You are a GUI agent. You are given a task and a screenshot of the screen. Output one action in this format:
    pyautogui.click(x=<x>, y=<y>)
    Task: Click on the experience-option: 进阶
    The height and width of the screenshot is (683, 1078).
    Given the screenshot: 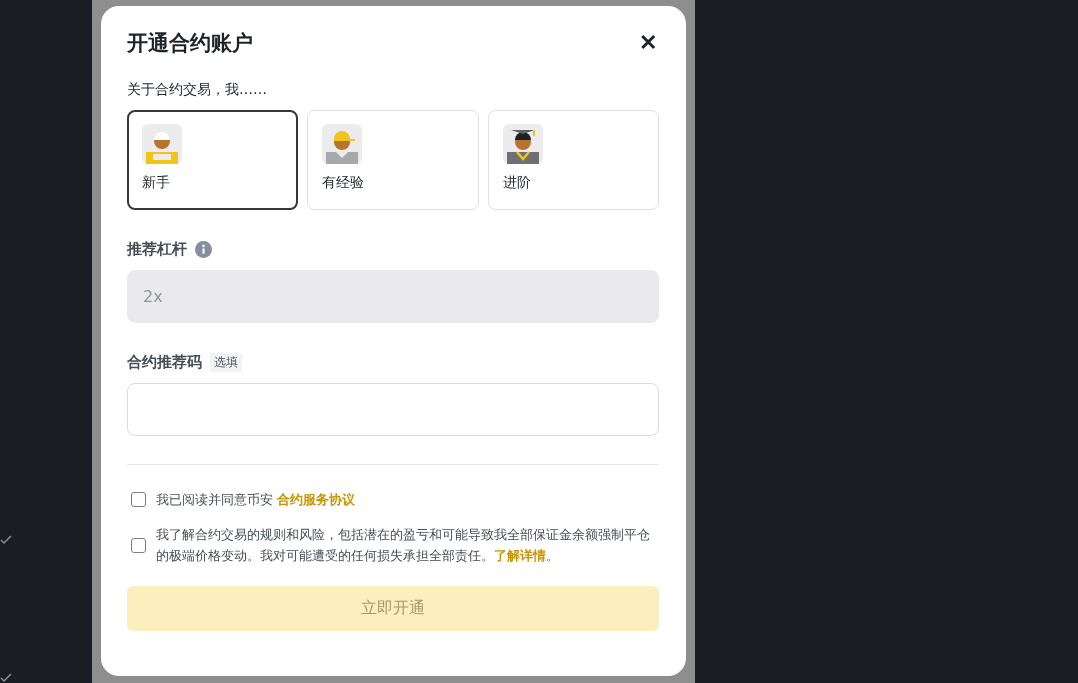 What is the action you would take?
    pyautogui.click(x=573, y=160)
    